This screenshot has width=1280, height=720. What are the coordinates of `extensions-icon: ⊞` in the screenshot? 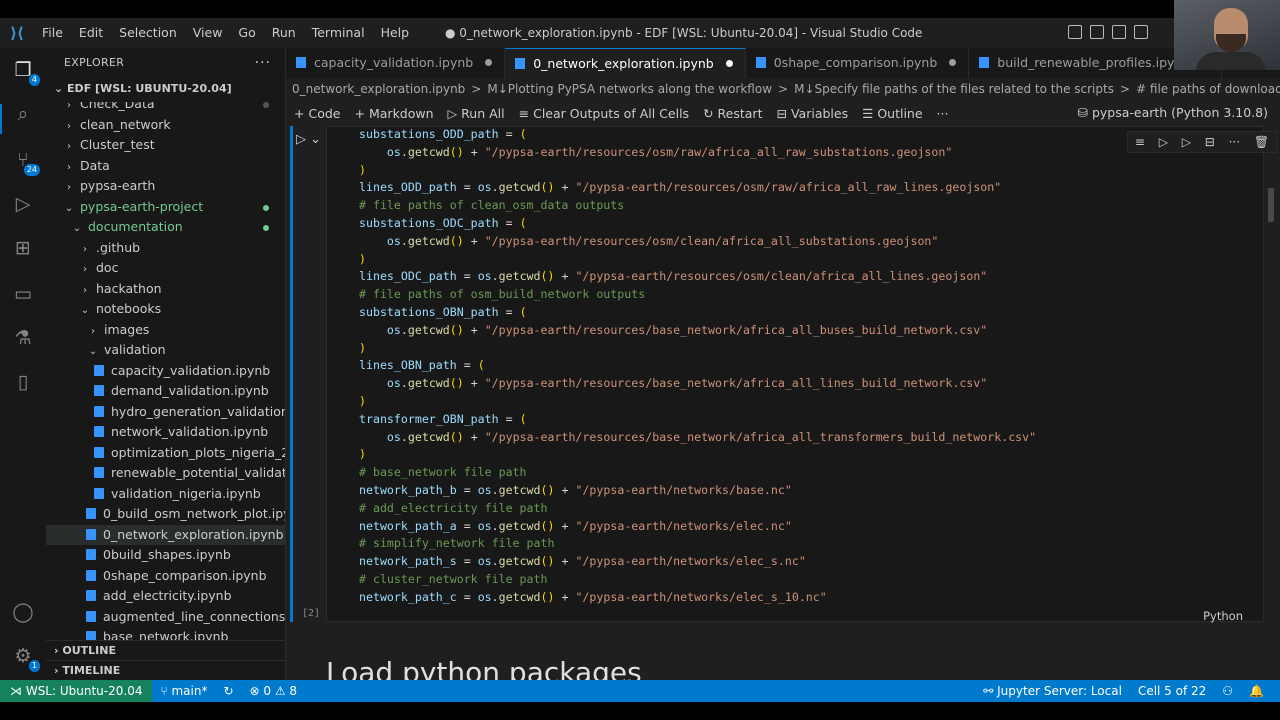 It's located at (23, 248).